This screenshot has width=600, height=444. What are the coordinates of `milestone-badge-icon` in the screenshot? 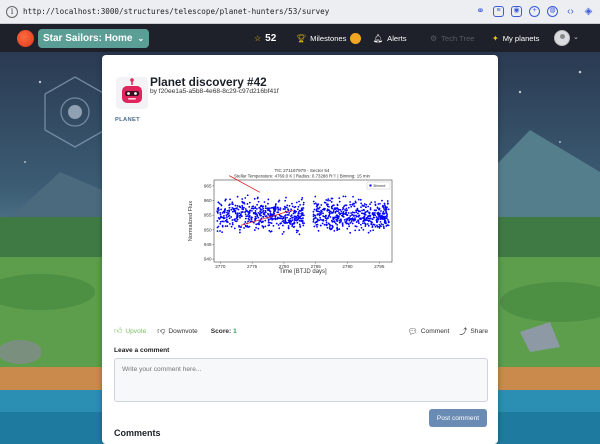 It's located at (356, 38).